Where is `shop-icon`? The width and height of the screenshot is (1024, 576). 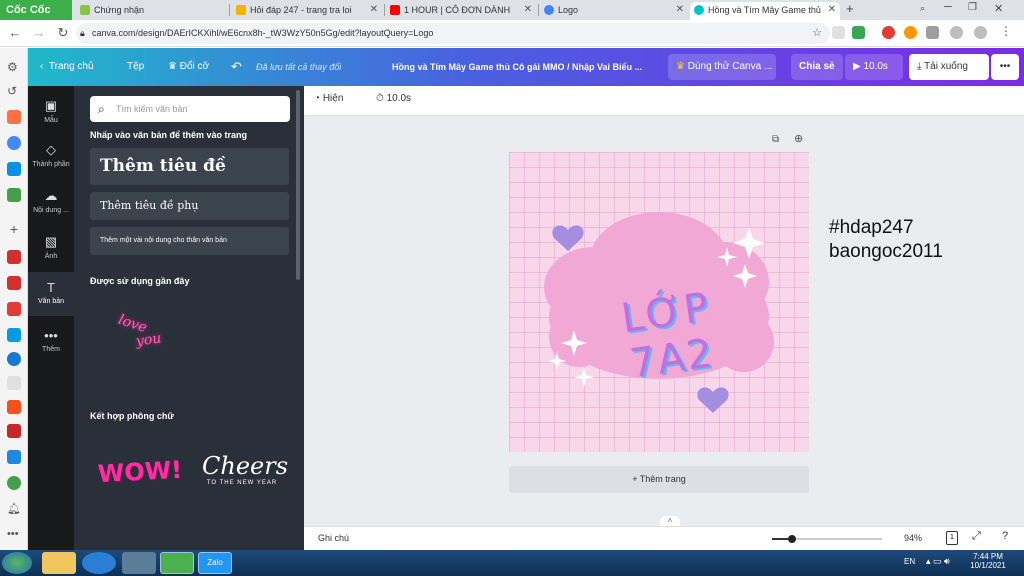 shop-icon is located at coordinates (14, 407).